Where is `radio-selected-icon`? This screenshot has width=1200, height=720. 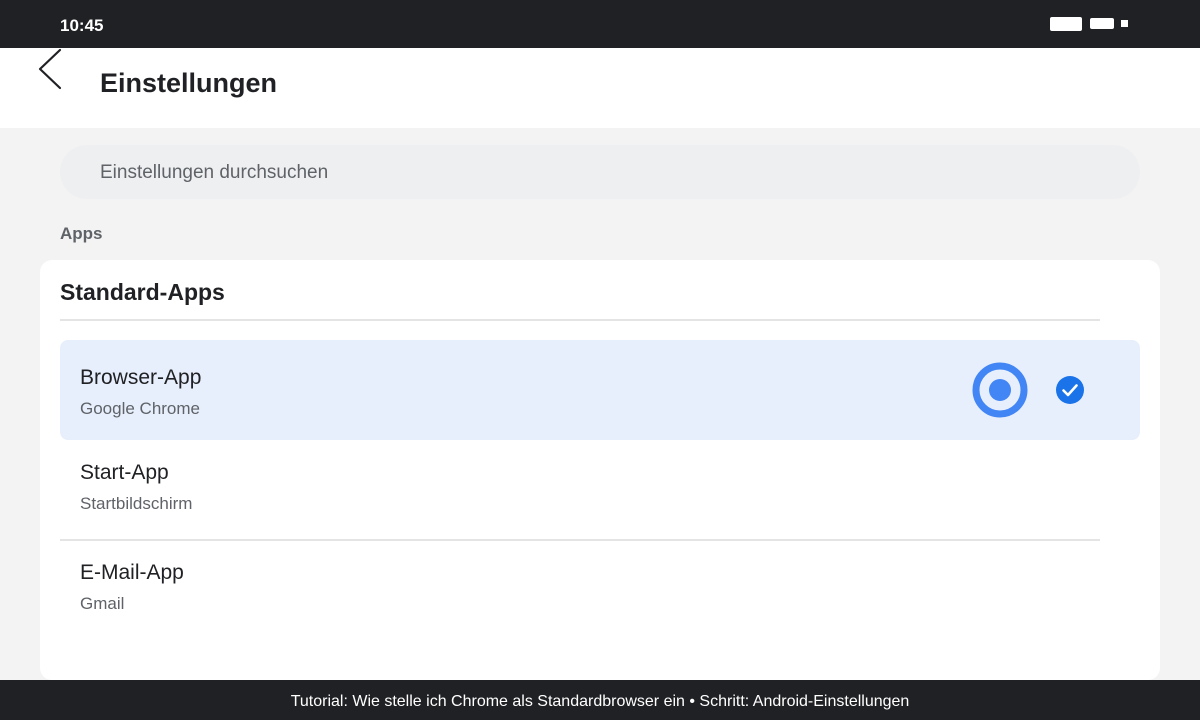
radio-selected-icon is located at coordinates (1000, 390).